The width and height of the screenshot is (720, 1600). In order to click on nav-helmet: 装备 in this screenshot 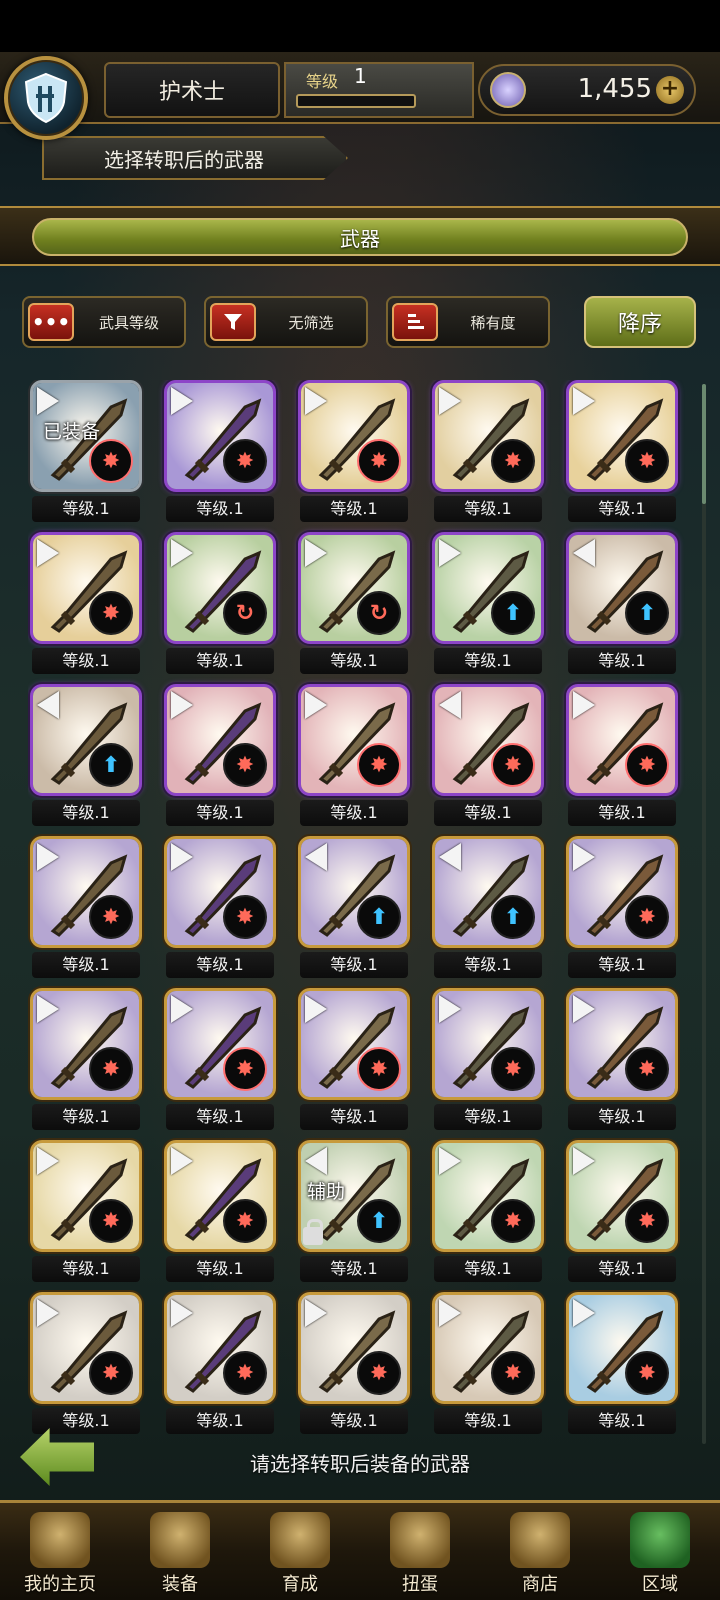, I will do `click(180, 1551)`.